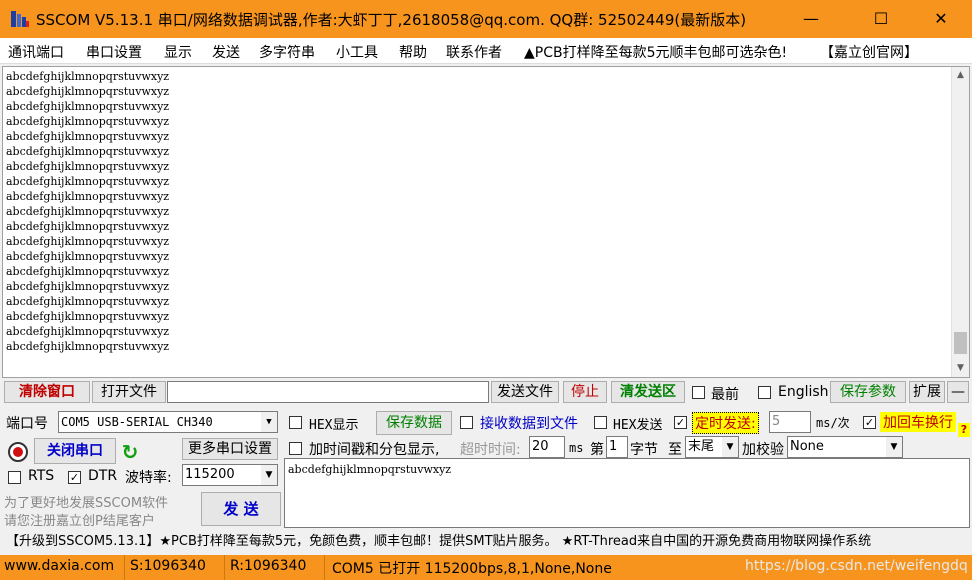 The height and width of the screenshot is (580, 972). Describe the element at coordinates (414, 423) in the screenshot. I see `save-data-button: 保存数据` at that location.